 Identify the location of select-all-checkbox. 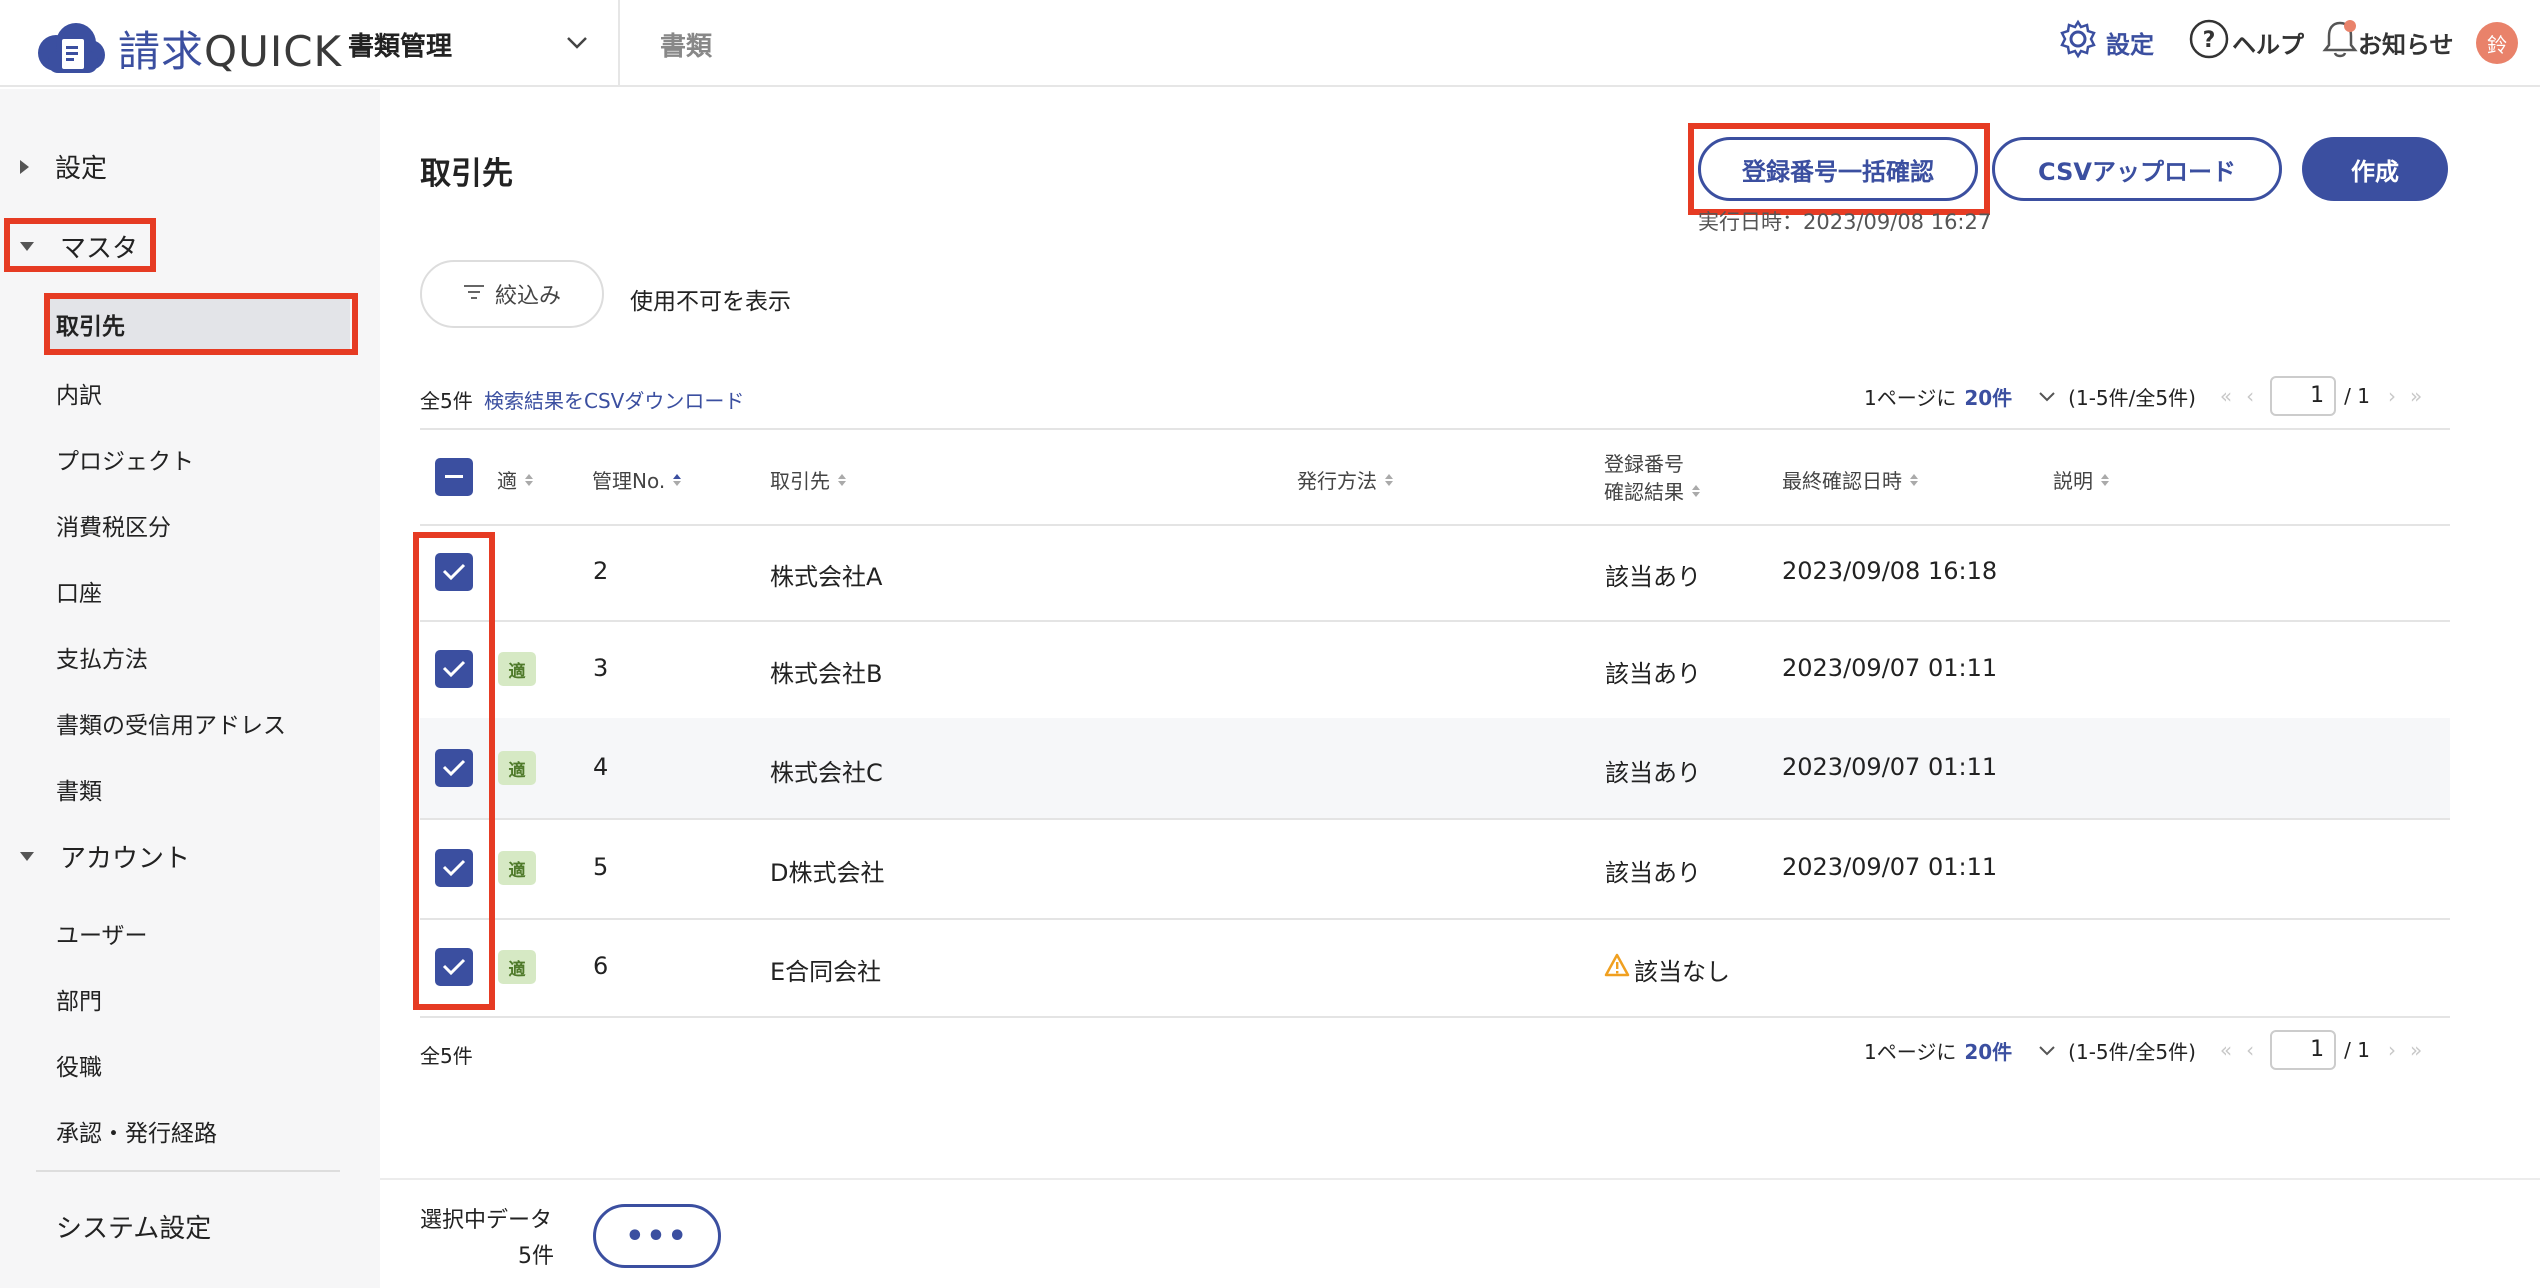
(454, 477).